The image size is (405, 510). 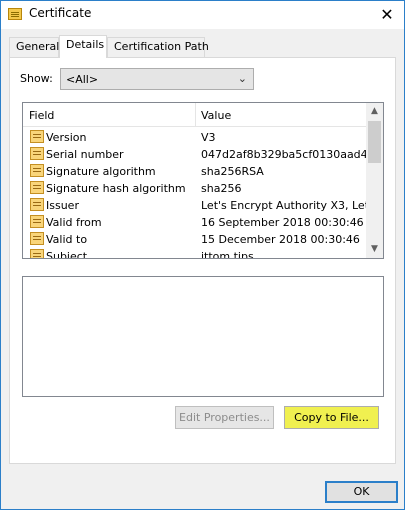 I want to click on field-value: 15 December 2018 00:30:46, so click(x=280, y=239).